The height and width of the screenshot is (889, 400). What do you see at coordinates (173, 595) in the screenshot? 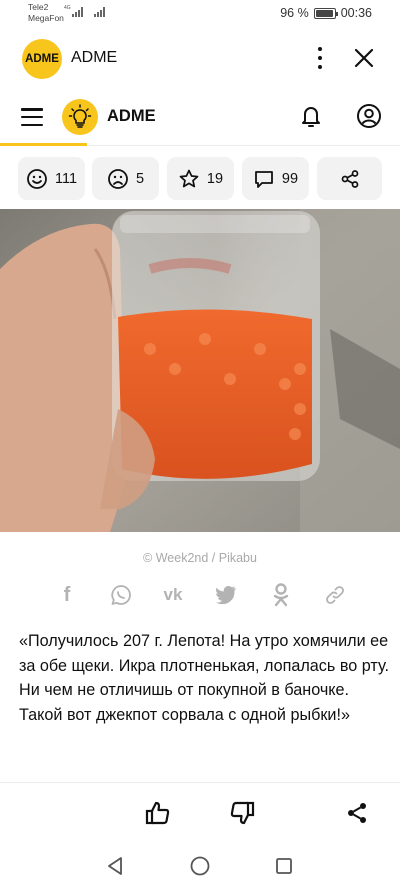
I see `vk-icon: vk` at bounding box center [173, 595].